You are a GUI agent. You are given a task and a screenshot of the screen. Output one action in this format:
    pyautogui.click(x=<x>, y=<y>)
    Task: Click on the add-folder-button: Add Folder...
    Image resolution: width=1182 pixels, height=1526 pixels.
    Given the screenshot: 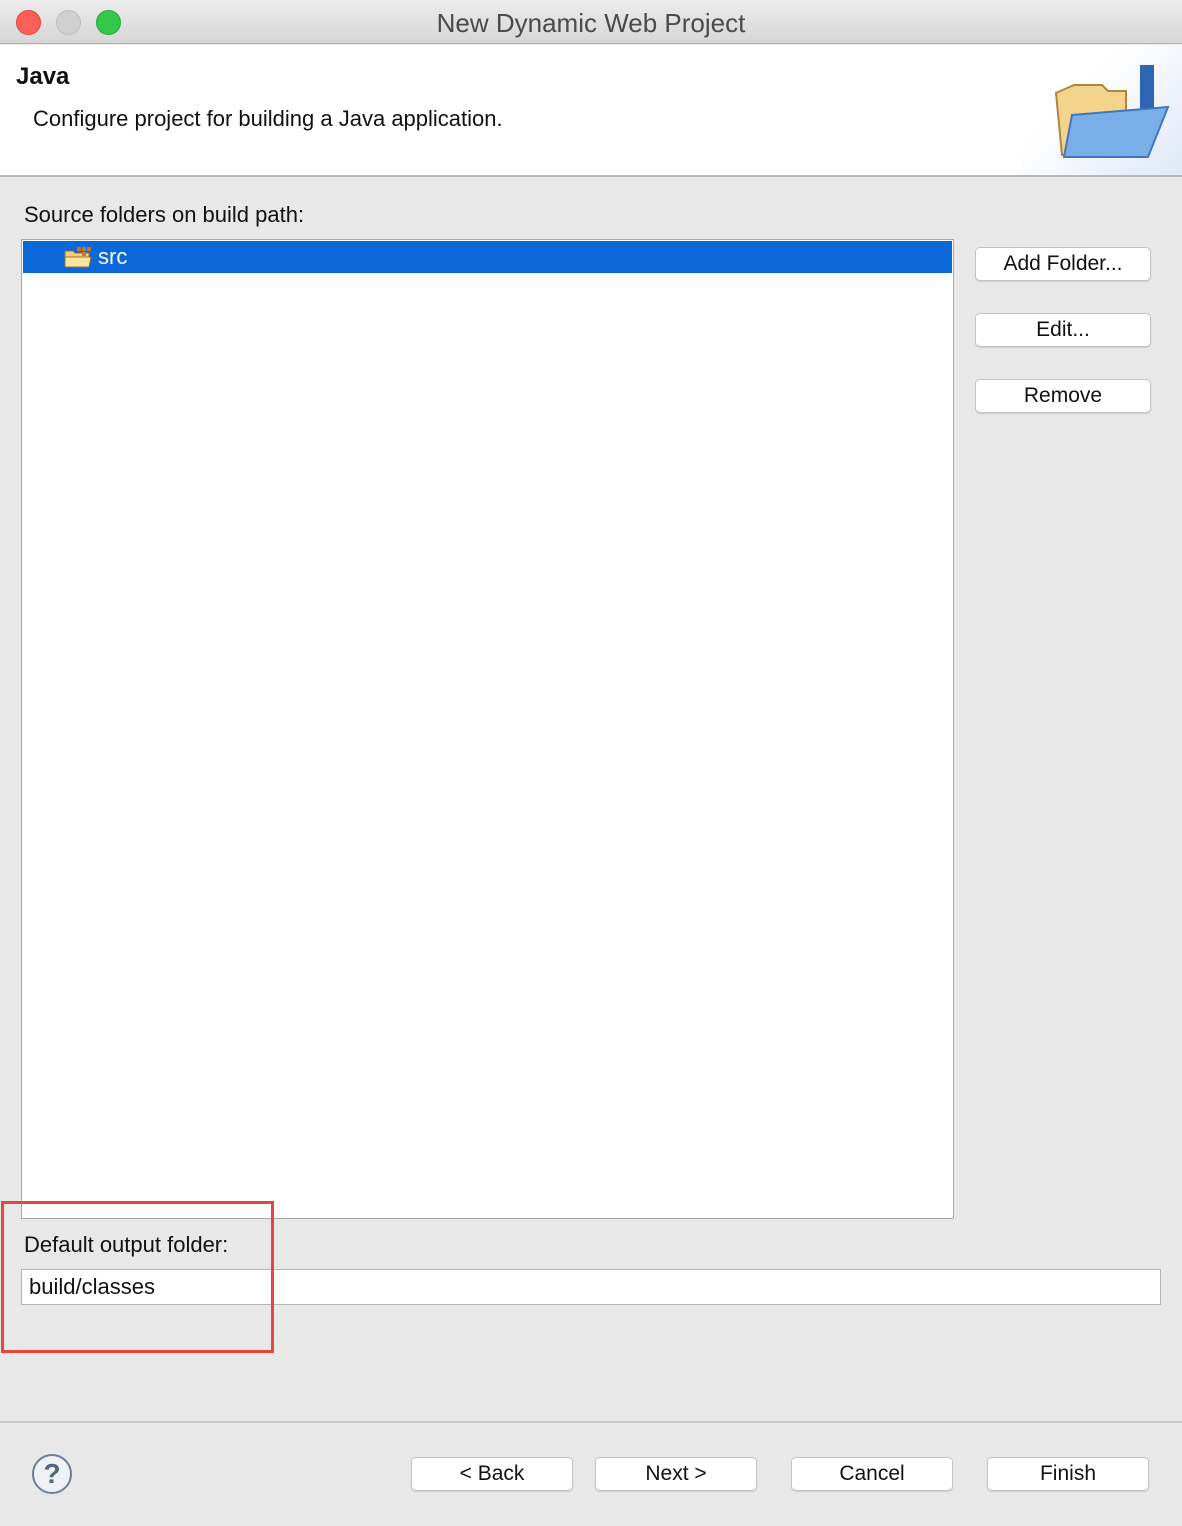 What is the action you would take?
    pyautogui.click(x=1063, y=264)
    